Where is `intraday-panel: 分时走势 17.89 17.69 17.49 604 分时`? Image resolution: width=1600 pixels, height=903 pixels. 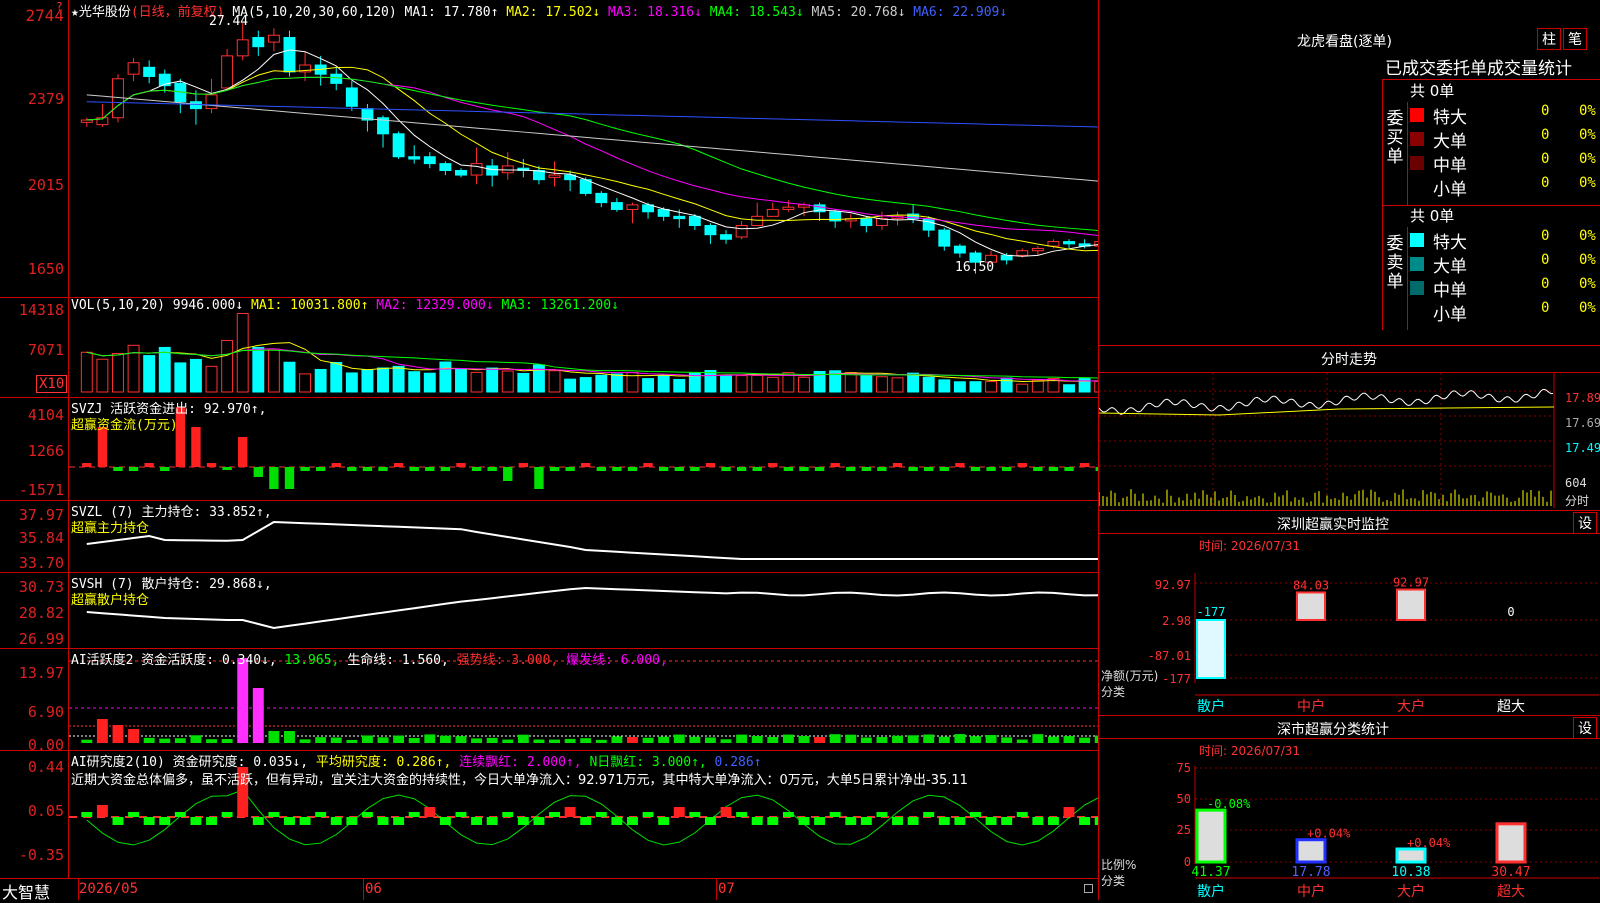
intraday-panel: 分时走势 17.89 17.69 17.49 604 分时 is located at coordinates (1349, 428).